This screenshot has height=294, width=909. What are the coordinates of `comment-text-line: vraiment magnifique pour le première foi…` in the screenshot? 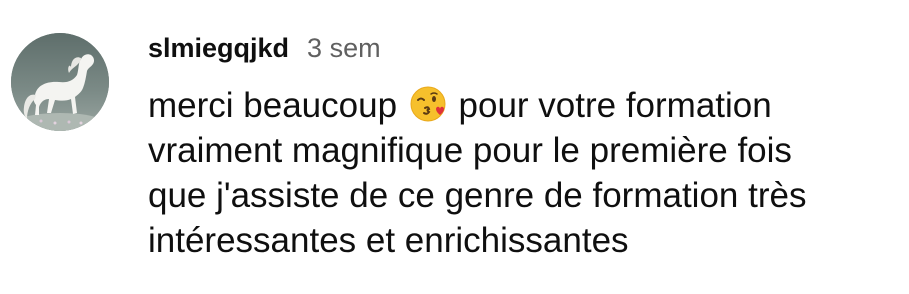 It's located at (470, 150).